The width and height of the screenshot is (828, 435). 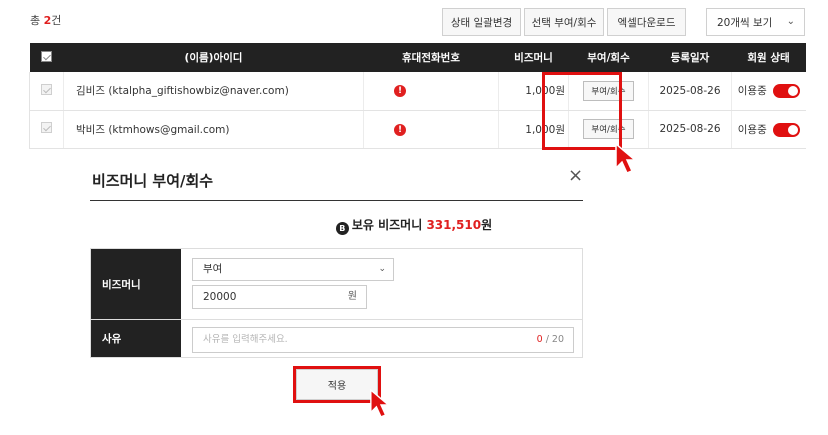 I want to click on bulk-grant-revoke-button: 선택 부여/회수, so click(x=564, y=22).